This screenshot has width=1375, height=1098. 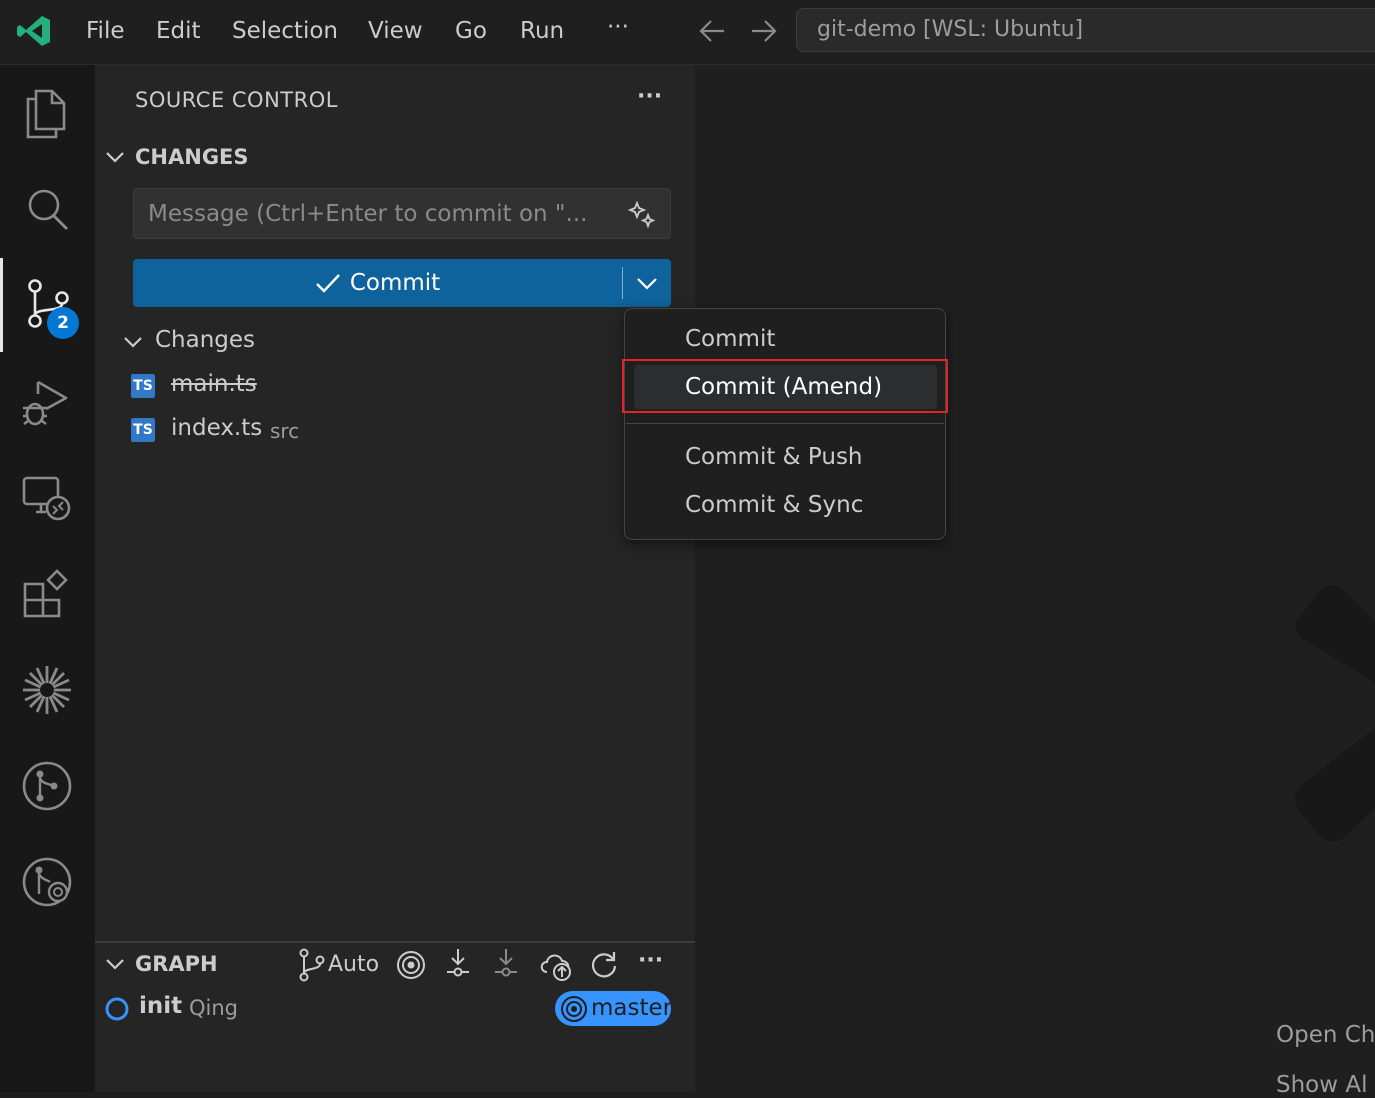 What do you see at coordinates (192, 157) in the screenshot?
I see `changes-section-title: CHANGES` at bounding box center [192, 157].